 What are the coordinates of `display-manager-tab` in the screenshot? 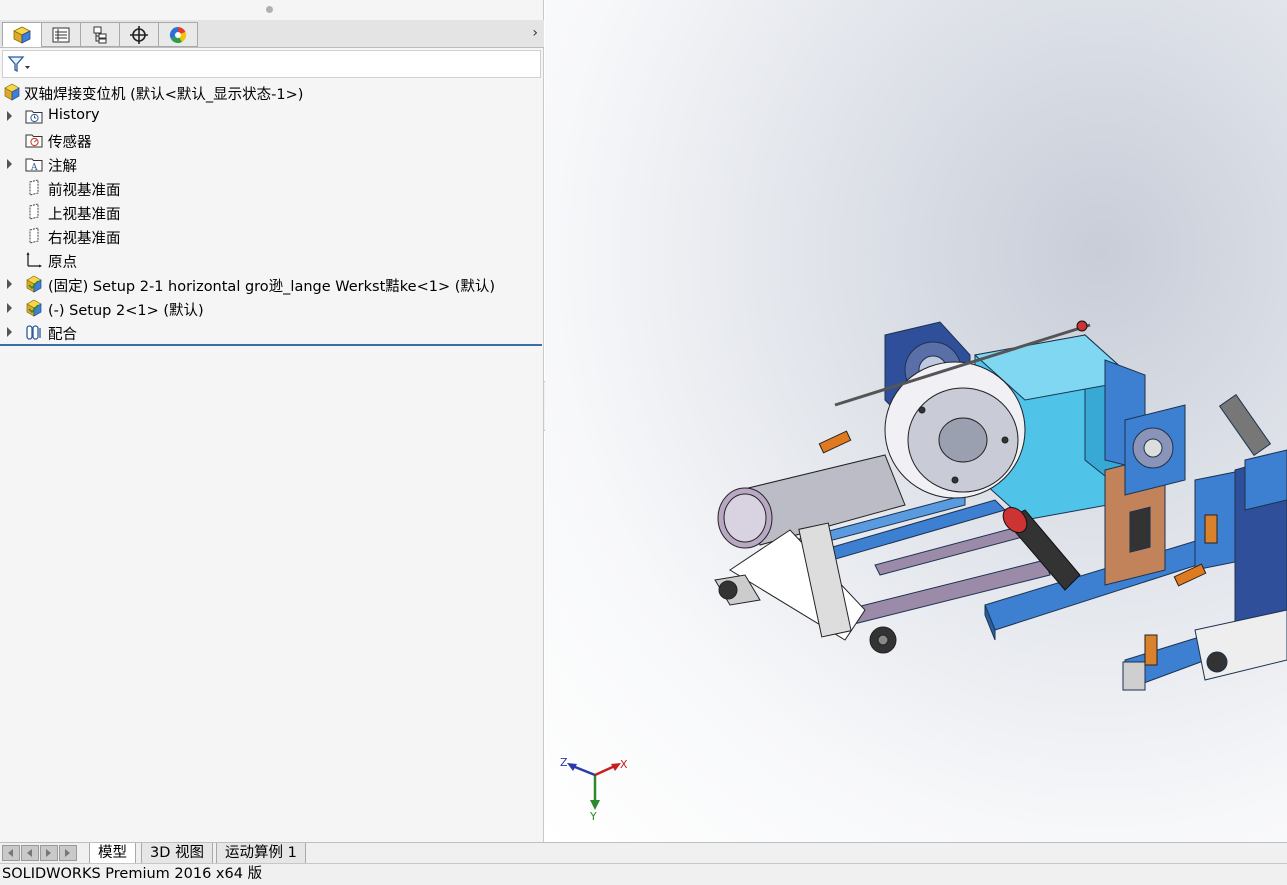 It's located at (178, 34).